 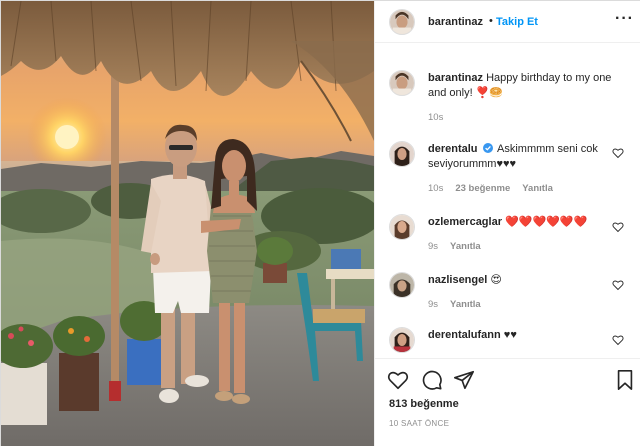 I want to click on verified-badge-icon, so click(x=487, y=148).